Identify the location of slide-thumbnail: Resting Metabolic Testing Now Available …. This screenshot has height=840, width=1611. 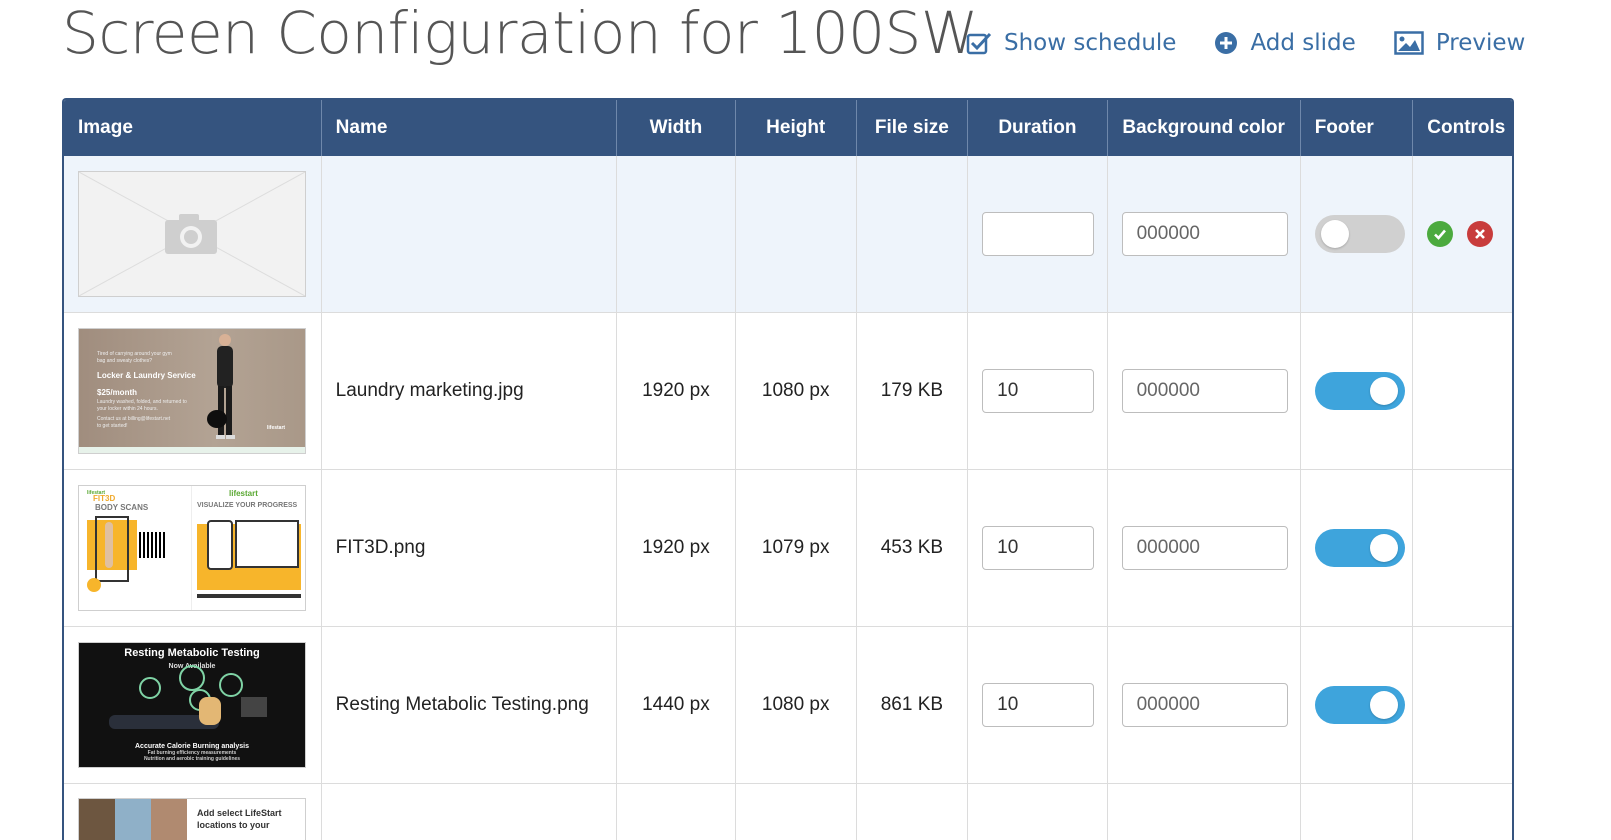
(192, 705).